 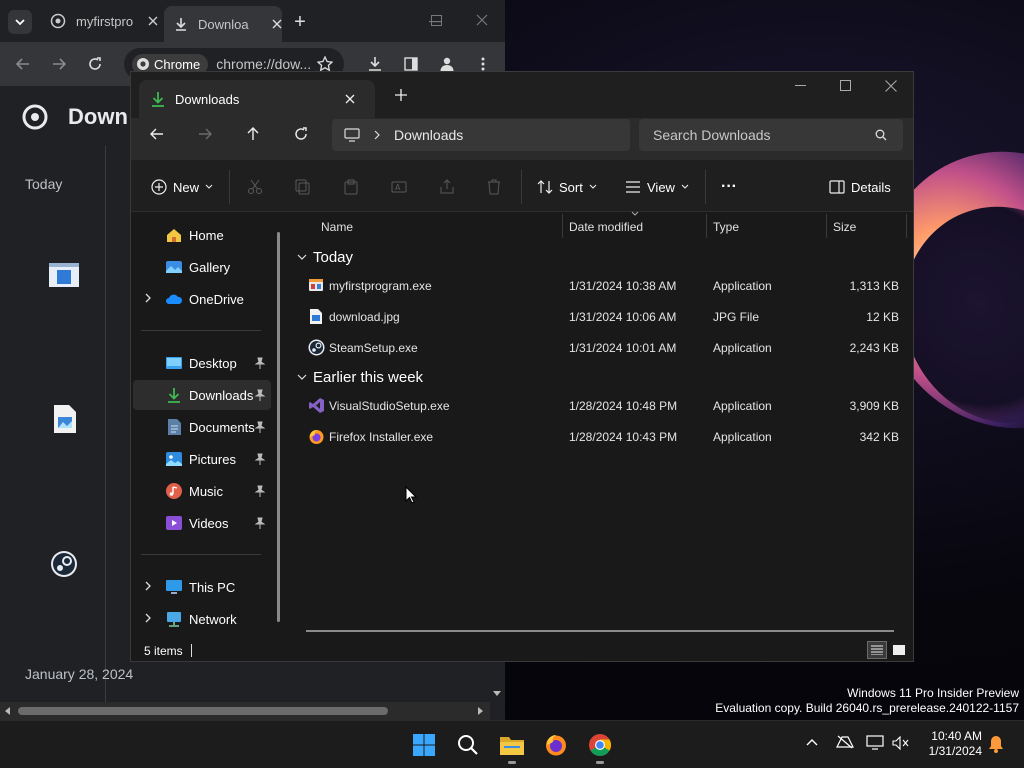 What do you see at coordinates (901, 743) in the screenshot?
I see `volume-muted-icon` at bounding box center [901, 743].